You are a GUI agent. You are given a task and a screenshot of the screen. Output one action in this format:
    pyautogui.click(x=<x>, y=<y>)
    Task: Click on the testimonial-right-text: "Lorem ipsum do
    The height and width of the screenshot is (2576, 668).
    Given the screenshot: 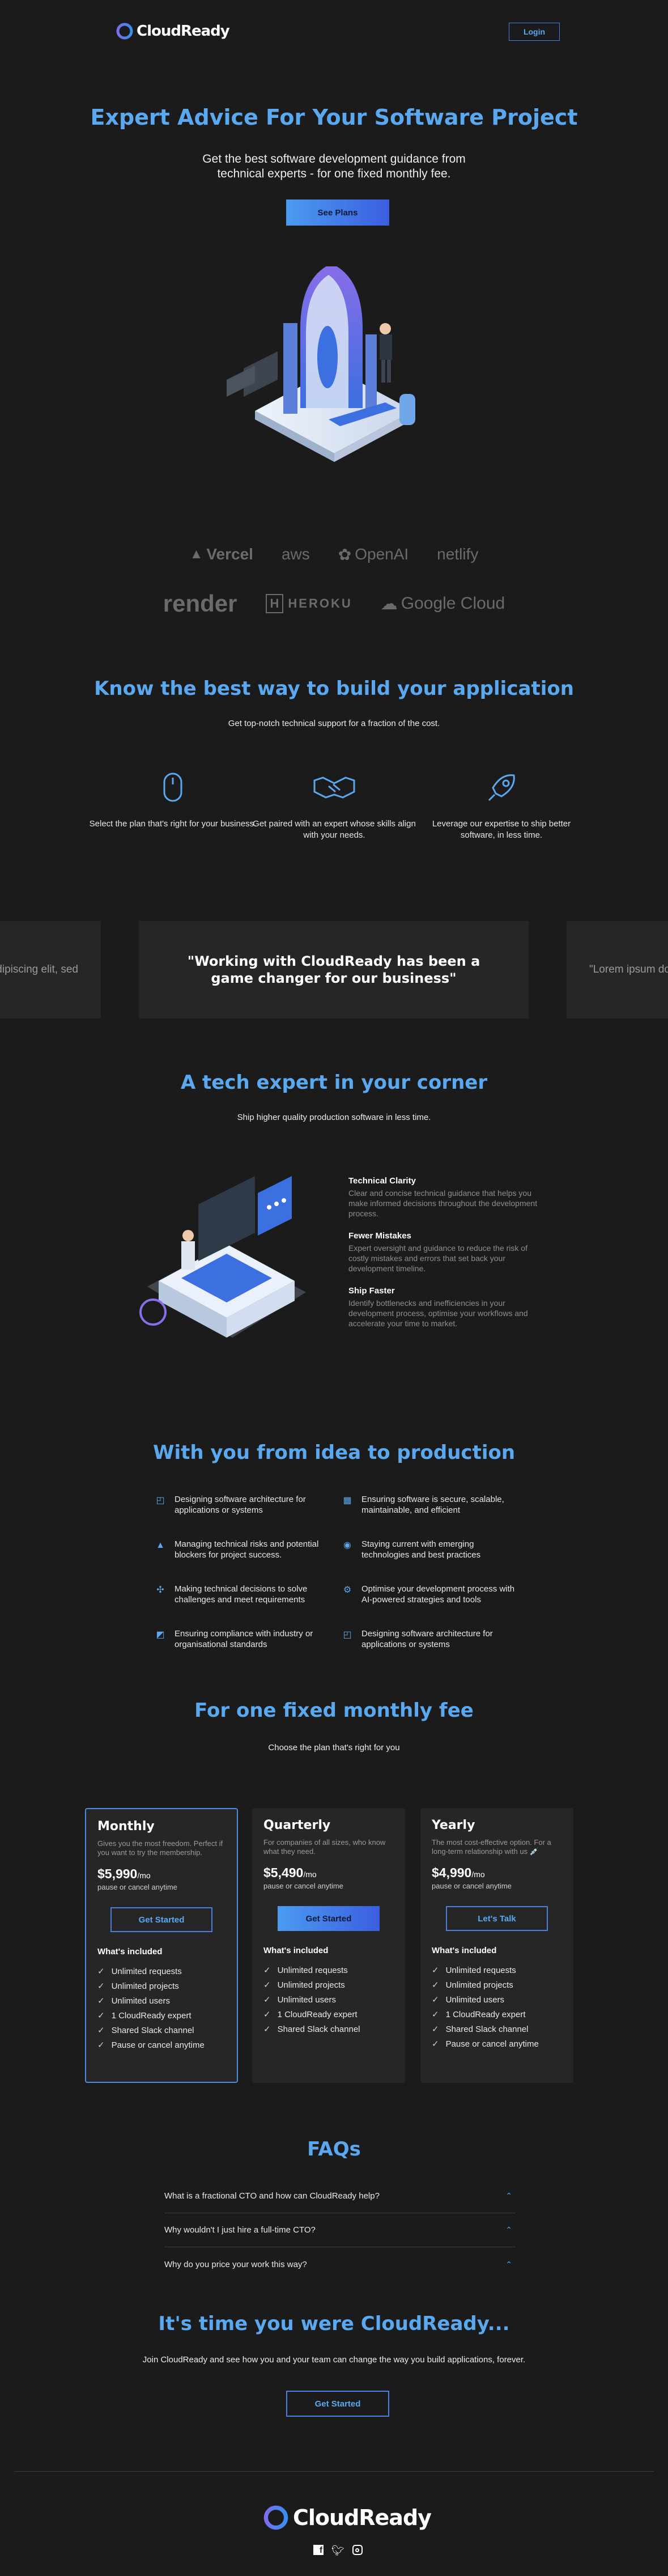 What is the action you would take?
    pyautogui.click(x=628, y=969)
    